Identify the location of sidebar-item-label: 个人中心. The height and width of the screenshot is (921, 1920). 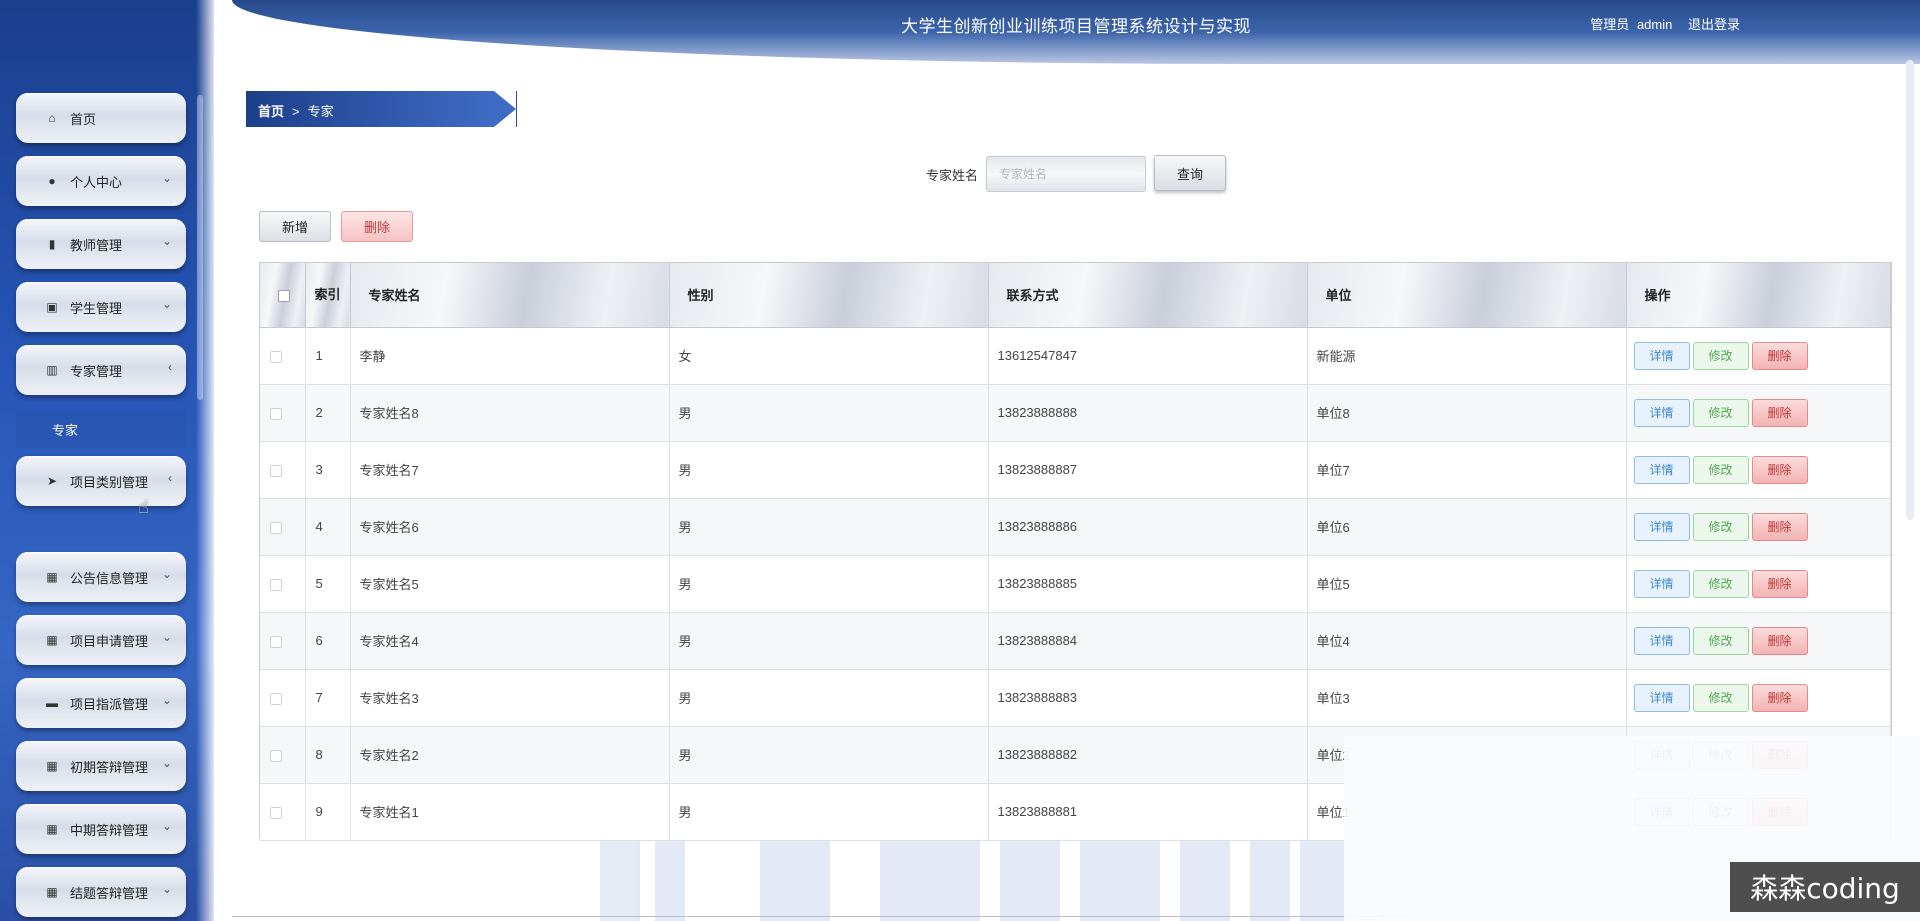
(96, 182).